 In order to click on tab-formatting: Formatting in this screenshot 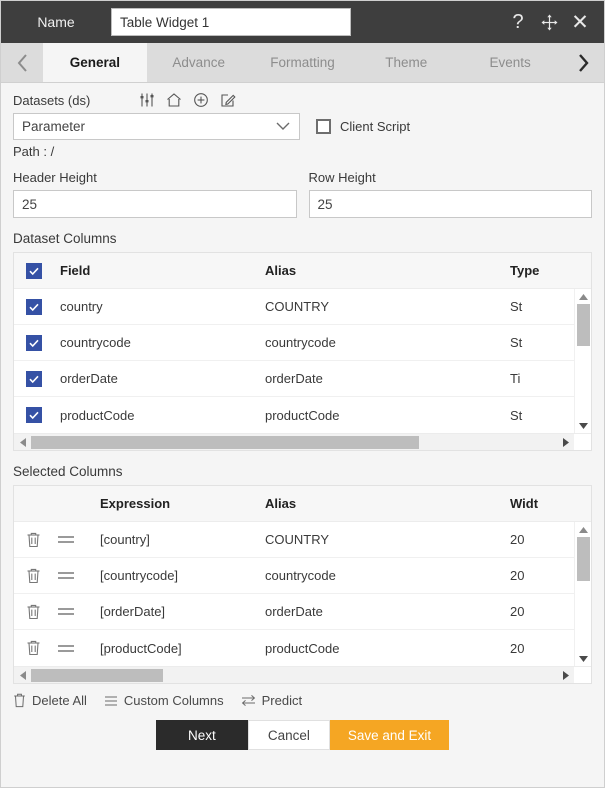, I will do `click(303, 62)`.